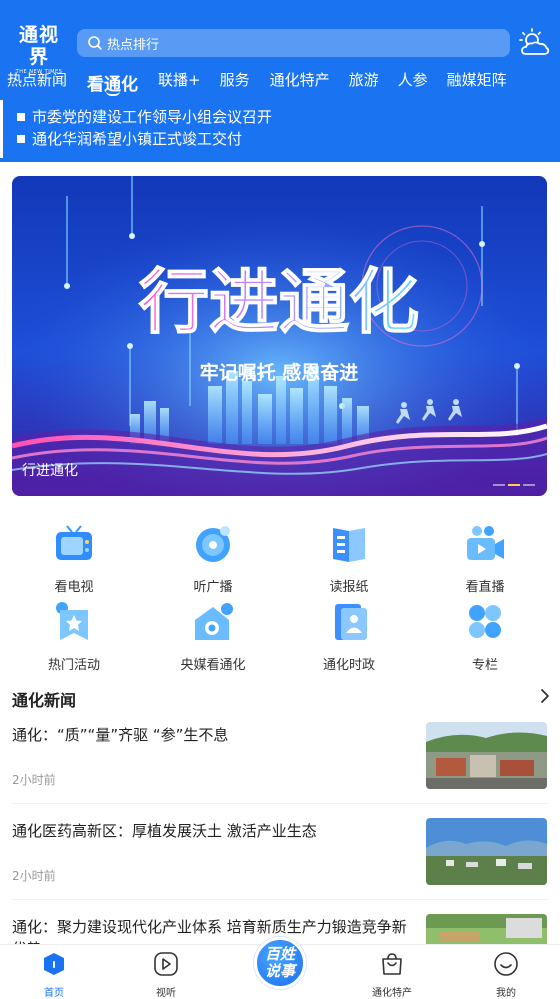 This screenshot has height=999, width=560. Describe the element at coordinates (348, 665) in the screenshot. I see `service-label: 通化时政` at that location.